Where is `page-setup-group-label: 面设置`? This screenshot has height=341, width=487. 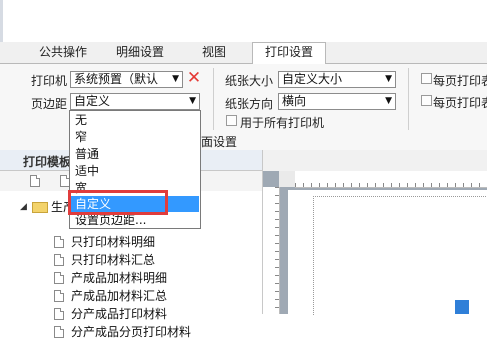 page-setup-group-label: 面设置 is located at coordinates (219, 142).